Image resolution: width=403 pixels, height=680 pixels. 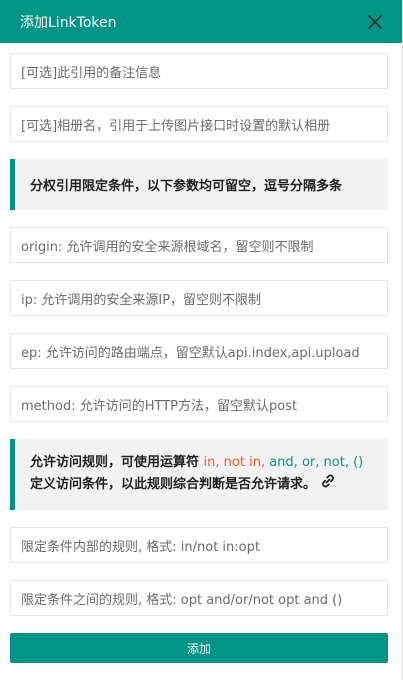 What do you see at coordinates (199, 298) in the screenshot?
I see `ip-input: ip: 允许调用的安全来源IP，留空则不限制` at bounding box center [199, 298].